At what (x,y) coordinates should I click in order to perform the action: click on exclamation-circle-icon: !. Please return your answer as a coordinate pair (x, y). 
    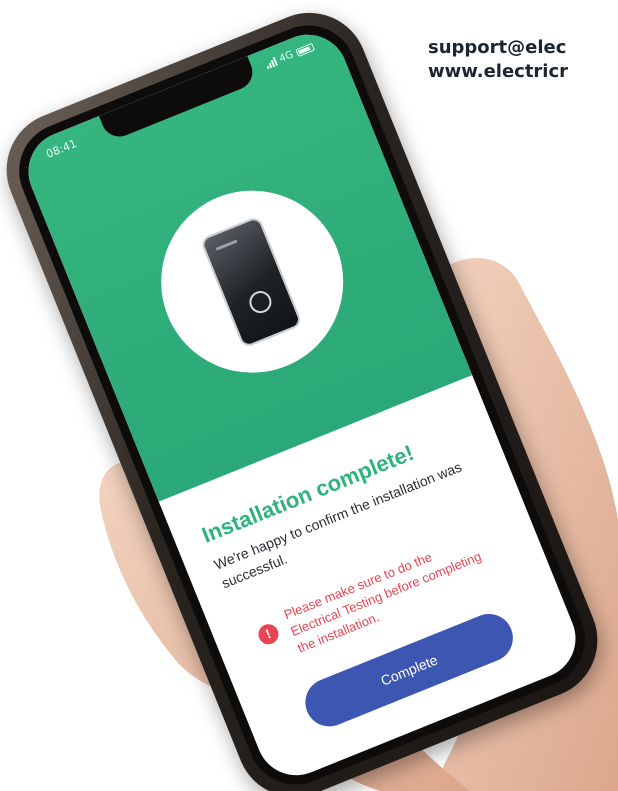
    Looking at the image, I should click on (268, 634).